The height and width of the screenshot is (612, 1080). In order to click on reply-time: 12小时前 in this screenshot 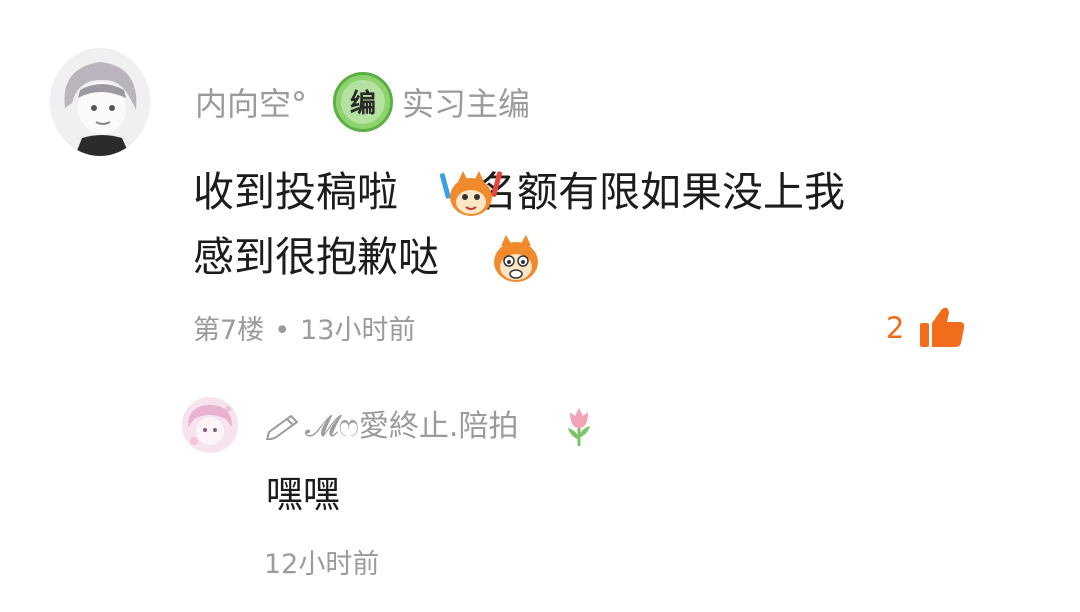, I will do `click(322, 564)`.